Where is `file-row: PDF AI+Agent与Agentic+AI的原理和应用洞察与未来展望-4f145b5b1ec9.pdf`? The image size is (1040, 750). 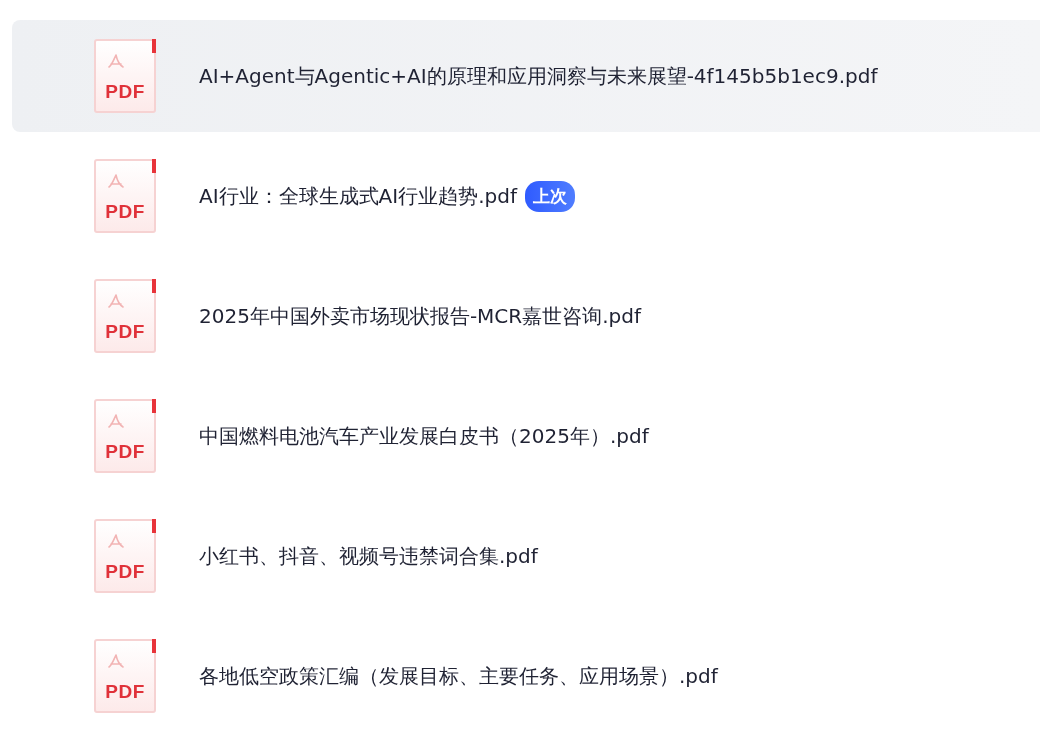
file-row: PDF AI+Agent与Agentic+AI的原理和应用洞察与未来展望-4f145b5b1ec9.pdf is located at coordinates (526, 76).